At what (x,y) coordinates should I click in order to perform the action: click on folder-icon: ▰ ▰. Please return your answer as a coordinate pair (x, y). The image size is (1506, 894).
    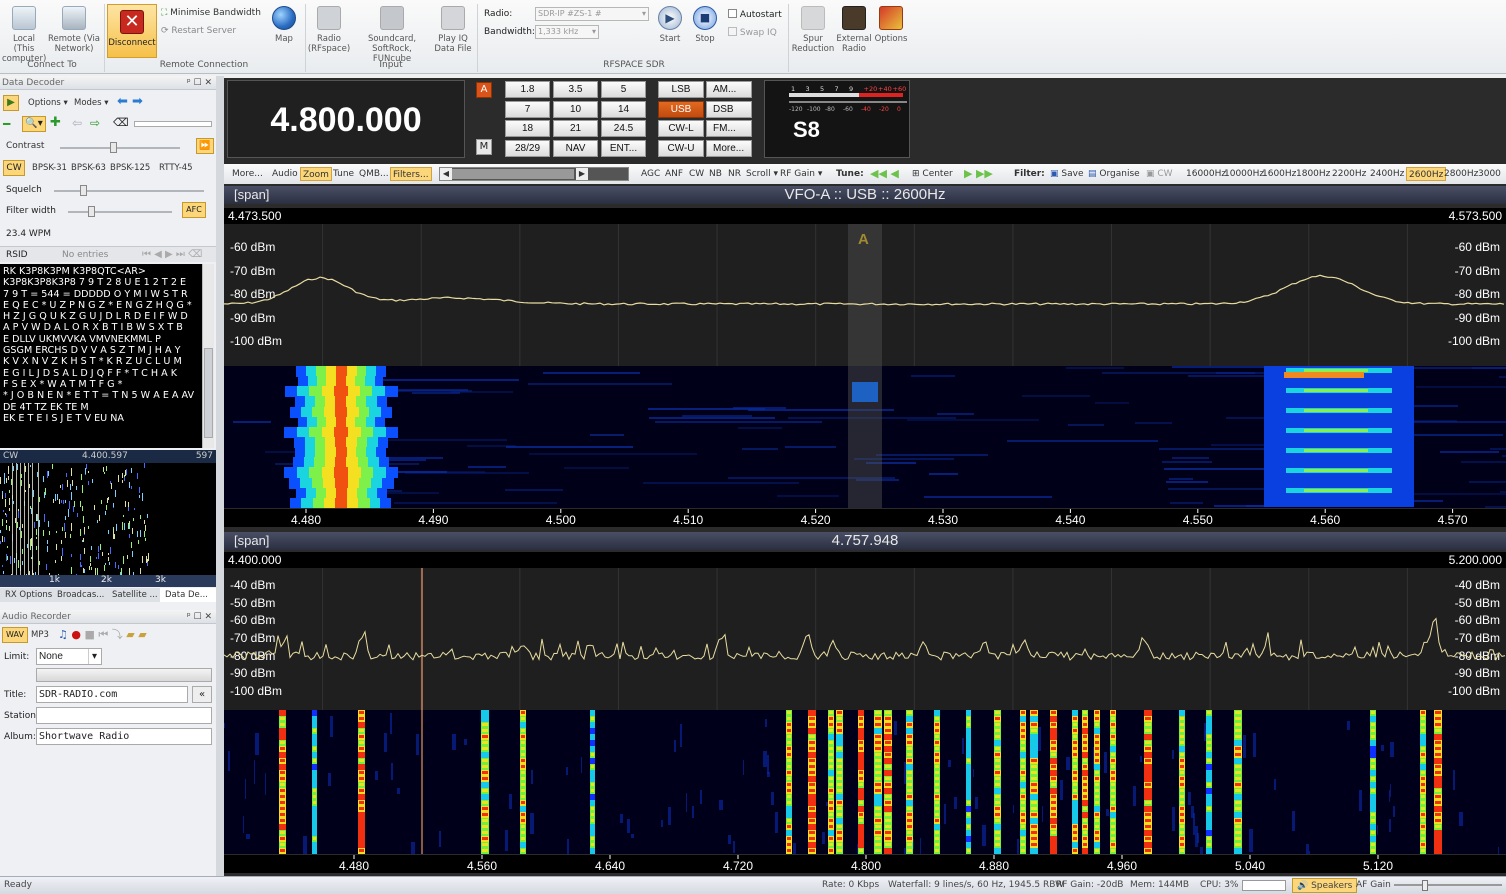
    Looking at the image, I should click on (136, 634).